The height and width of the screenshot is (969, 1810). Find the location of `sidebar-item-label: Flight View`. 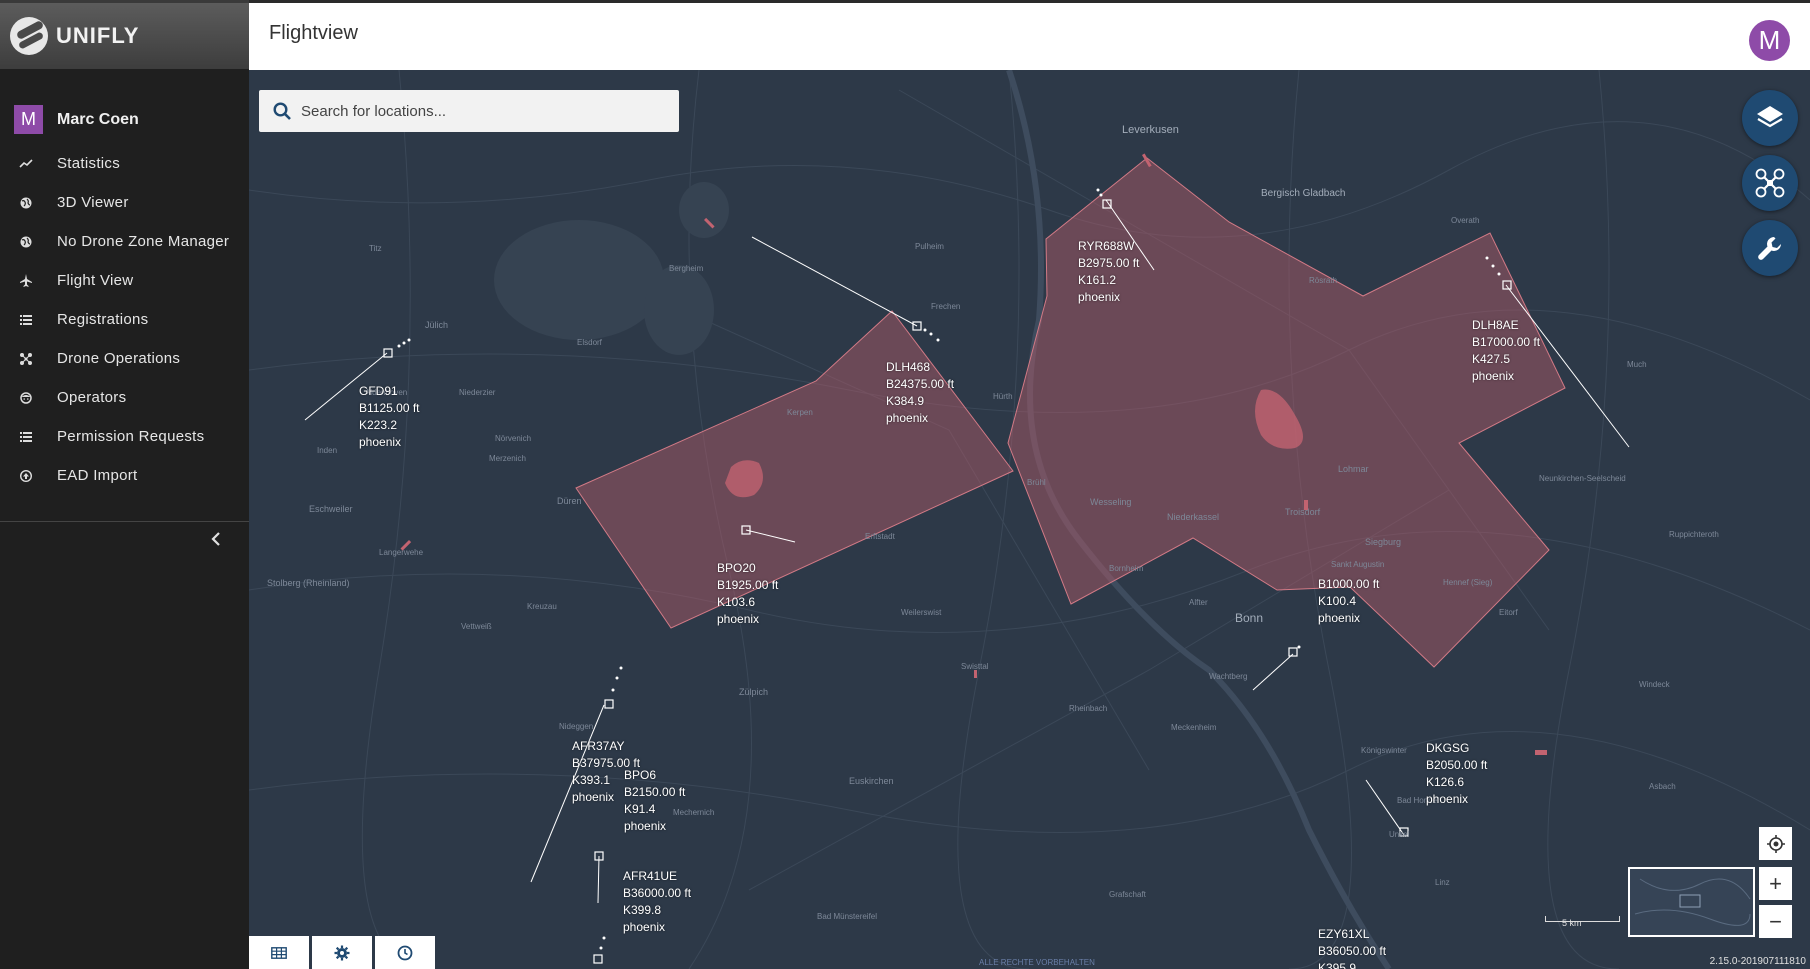

sidebar-item-label: Flight View is located at coordinates (95, 280).